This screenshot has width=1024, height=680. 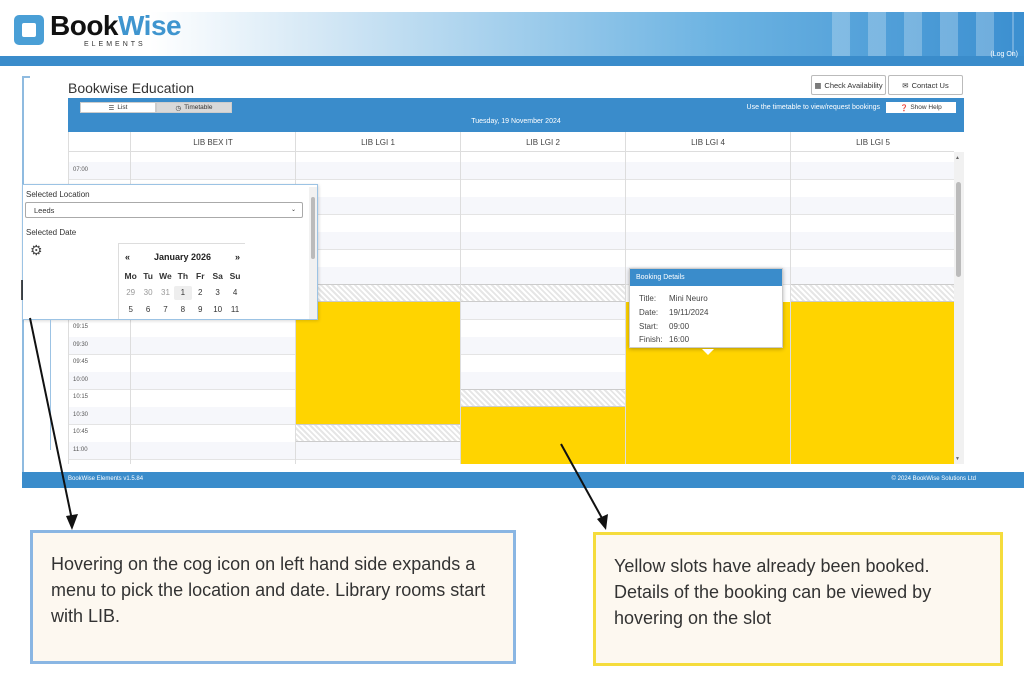 What do you see at coordinates (147, 293) in the screenshot?
I see `calendar-day: 30` at bounding box center [147, 293].